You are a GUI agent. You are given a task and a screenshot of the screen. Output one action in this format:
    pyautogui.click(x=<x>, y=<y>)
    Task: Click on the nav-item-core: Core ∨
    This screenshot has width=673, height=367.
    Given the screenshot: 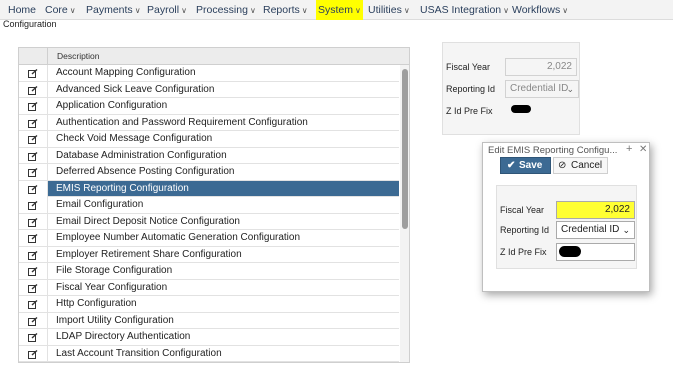 What is the action you would take?
    pyautogui.click(x=60, y=10)
    